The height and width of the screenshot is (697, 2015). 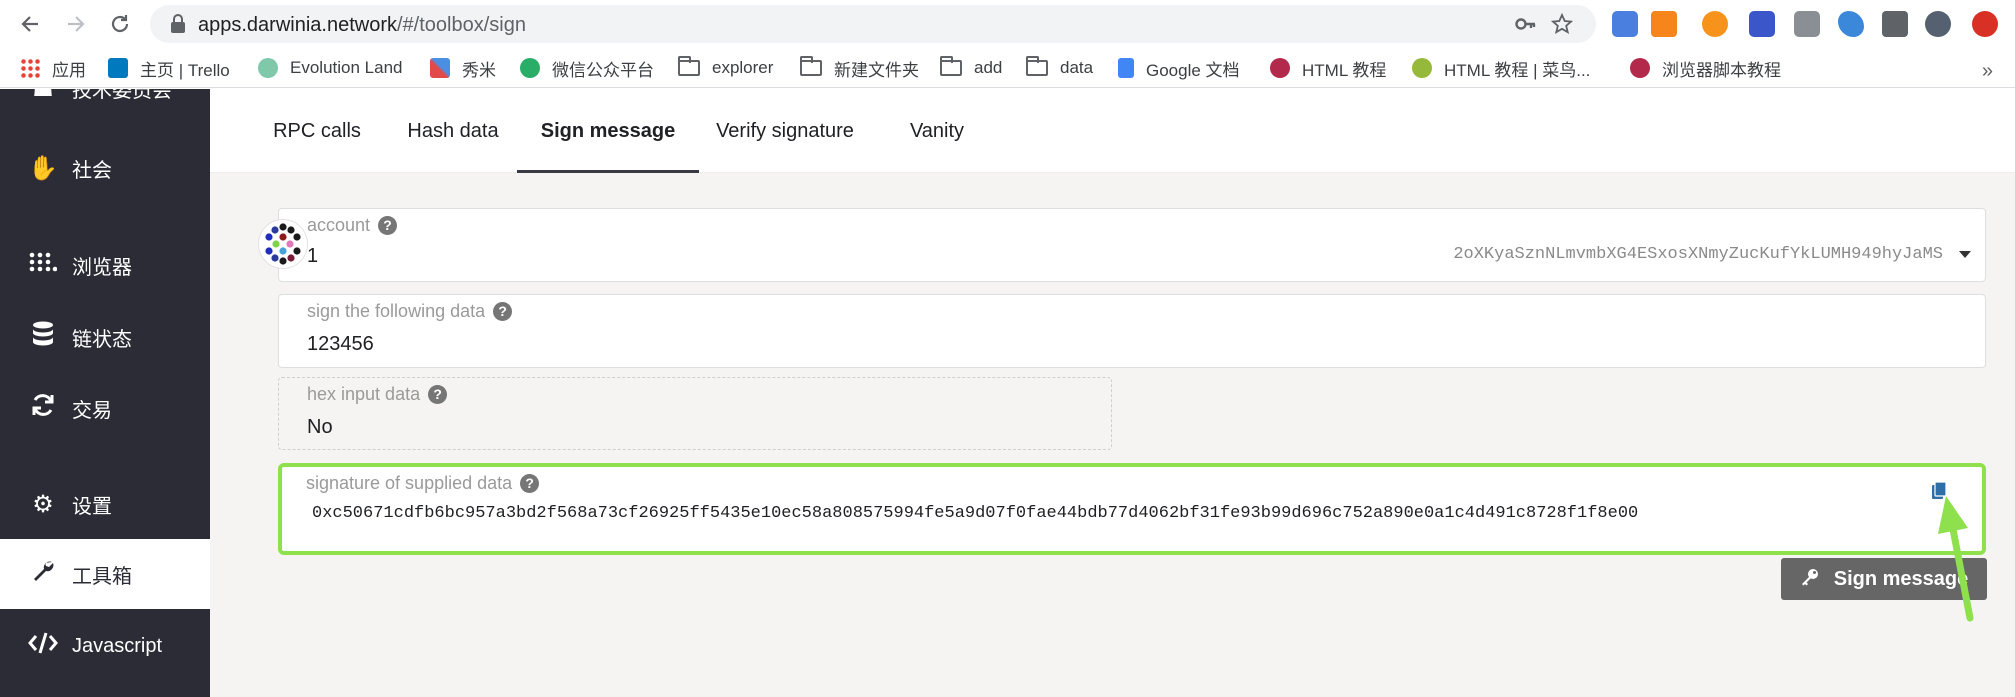 I want to click on bookmark-evolution-land: Evolution Land, so click(x=330, y=68).